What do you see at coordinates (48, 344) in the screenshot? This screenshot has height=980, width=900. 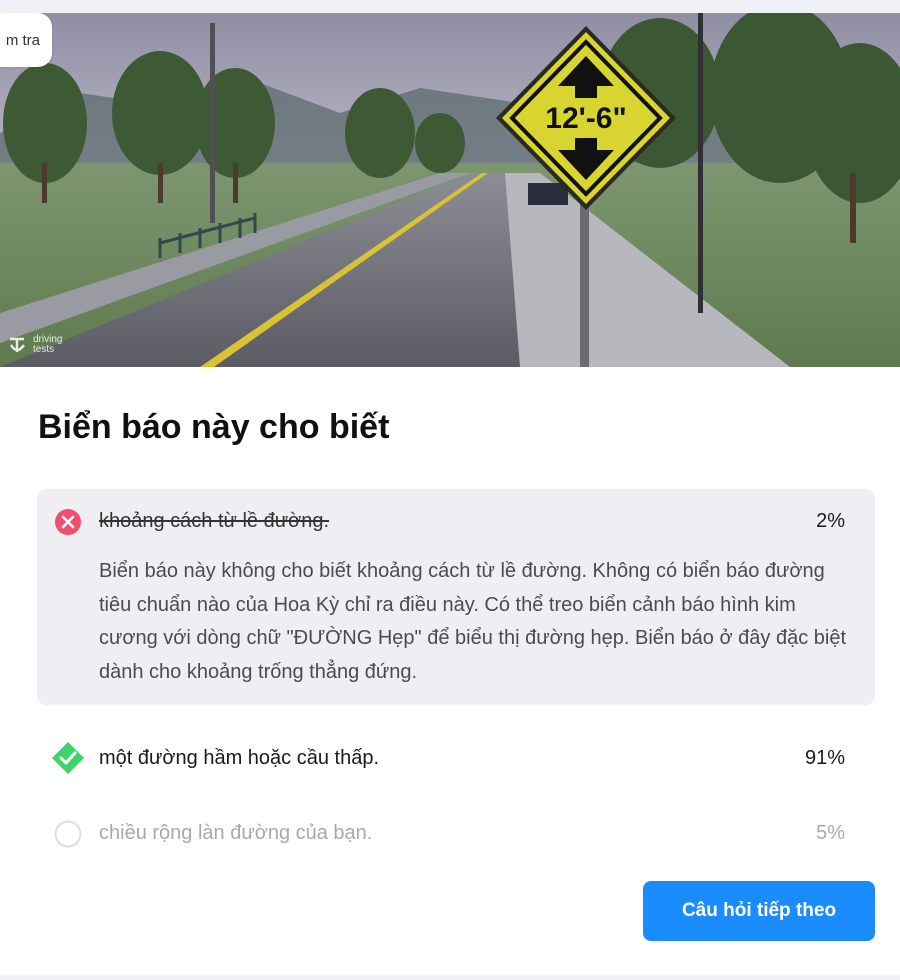 I see `watermark-text: driving tests` at bounding box center [48, 344].